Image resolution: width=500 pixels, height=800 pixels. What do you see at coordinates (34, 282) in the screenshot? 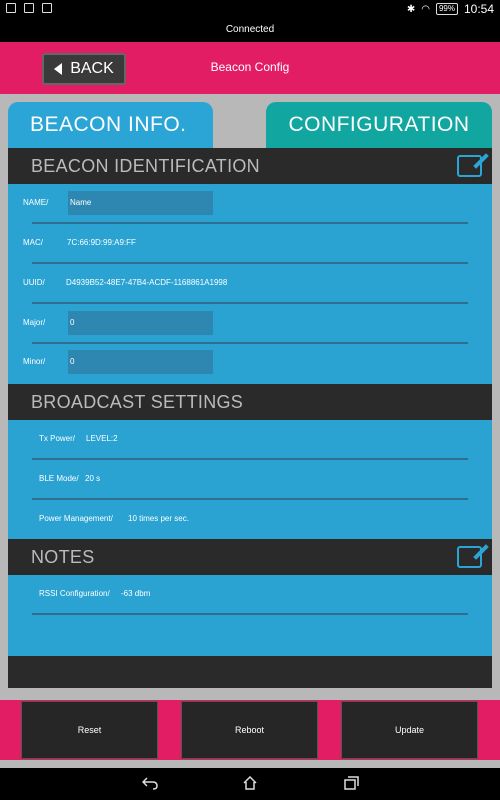
I see `uuid-label: UUID/` at bounding box center [34, 282].